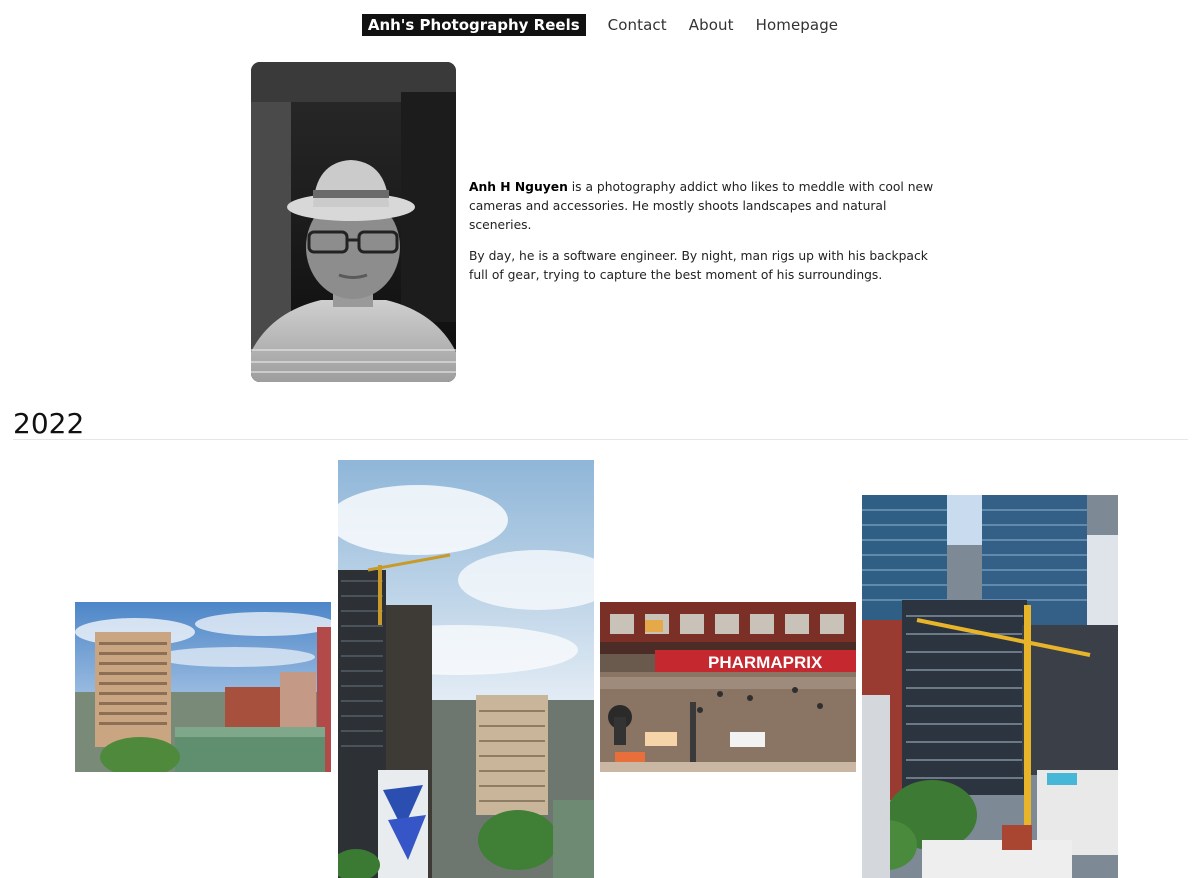  What do you see at coordinates (728, 687) in the screenshot?
I see `gallery-photo-pharmaprix-street: PHARMAPRIX` at bounding box center [728, 687].